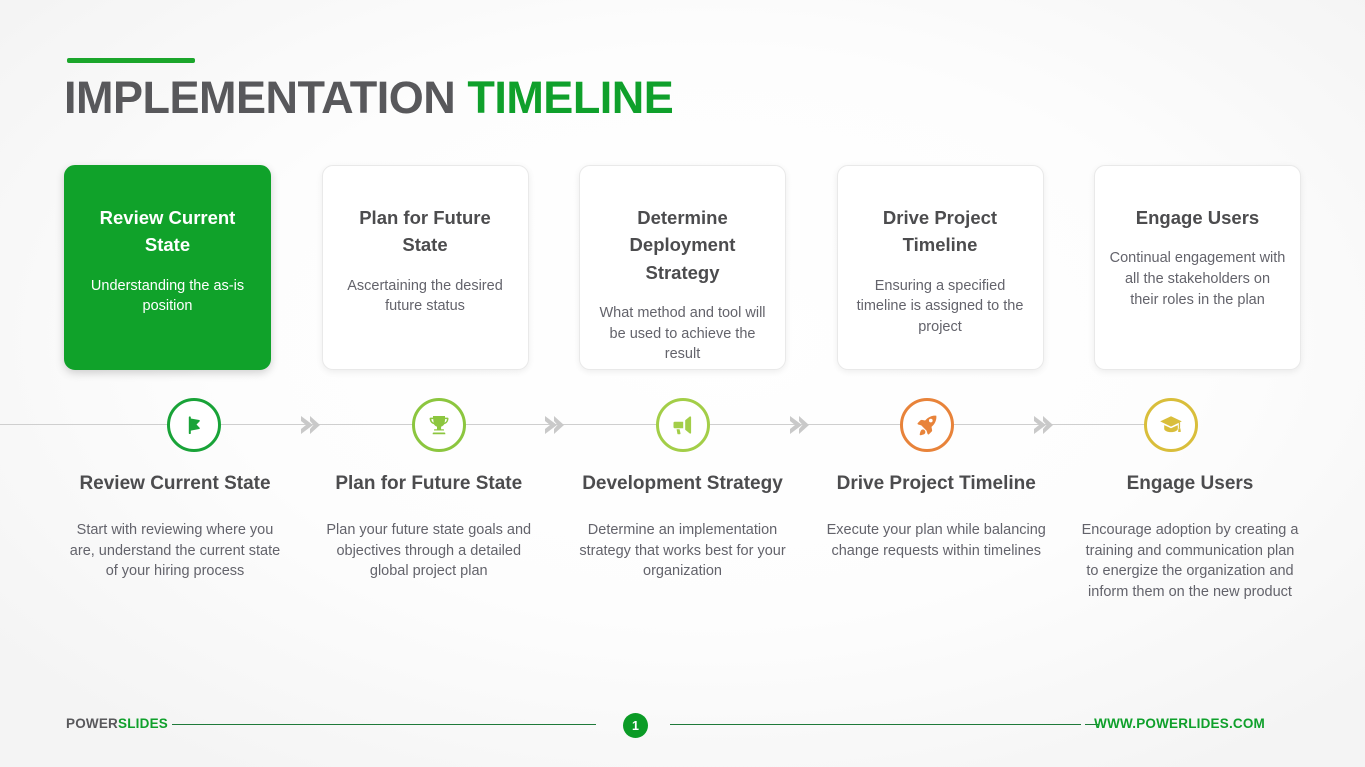 The height and width of the screenshot is (767, 1365). I want to click on step-title: Development Strategy, so click(682, 483).